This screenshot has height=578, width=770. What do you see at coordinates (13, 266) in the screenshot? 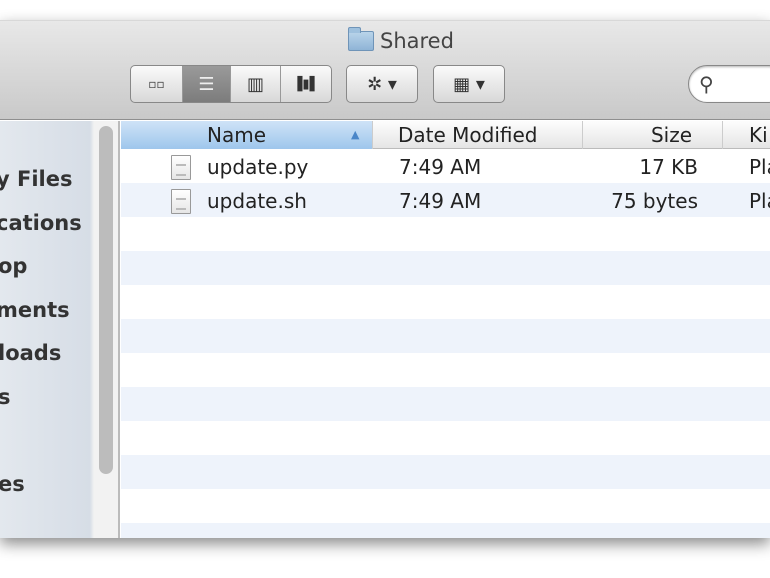
I see `sidebar-item: op` at bounding box center [13, 266].